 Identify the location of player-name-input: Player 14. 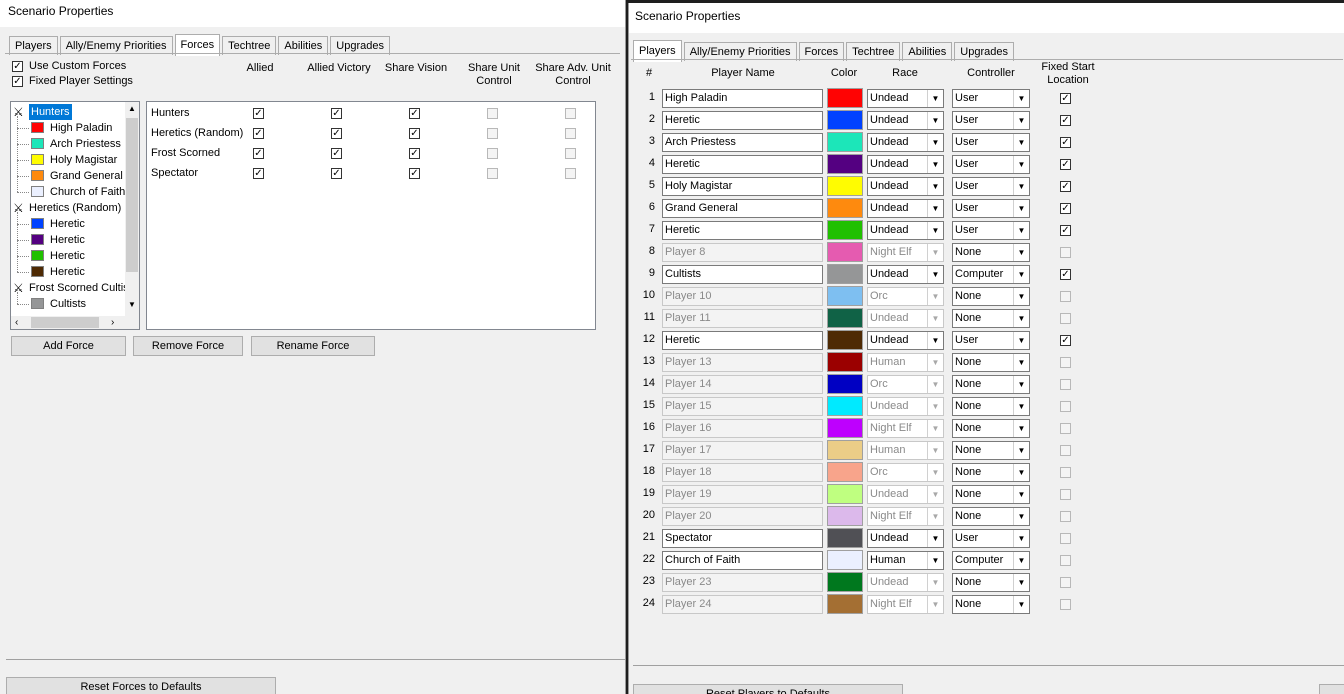
(742, 384).